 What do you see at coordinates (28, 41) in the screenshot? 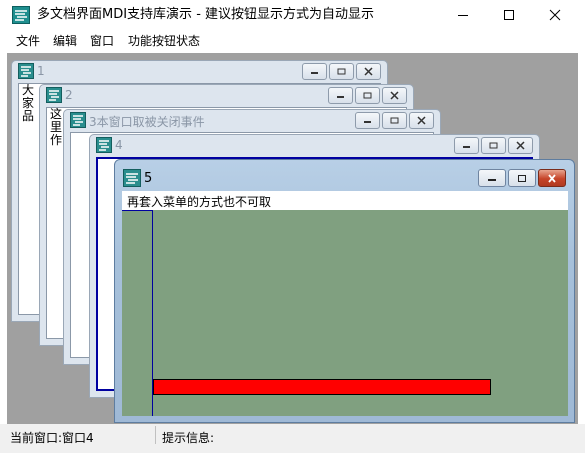
I see `menu-file: 文件` at bounding box center [28, 41].